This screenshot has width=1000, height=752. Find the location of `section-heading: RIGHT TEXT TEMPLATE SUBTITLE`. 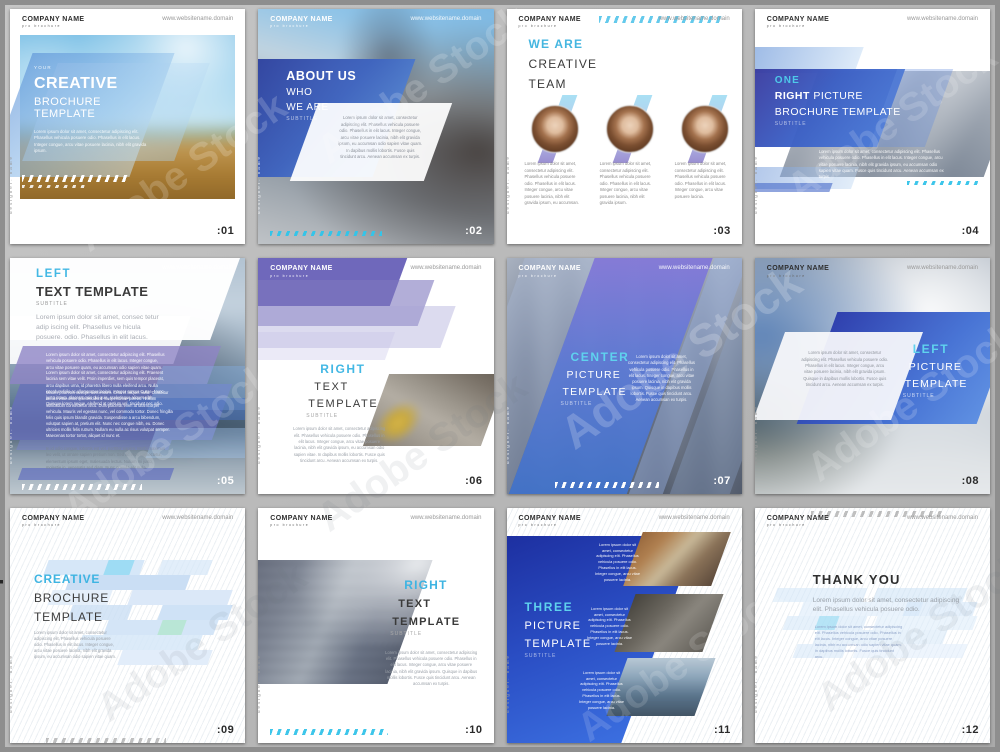

section-heading: RIGHT TEXT TEMPLATE SUBTITLE is located at coordinates (425, 607).